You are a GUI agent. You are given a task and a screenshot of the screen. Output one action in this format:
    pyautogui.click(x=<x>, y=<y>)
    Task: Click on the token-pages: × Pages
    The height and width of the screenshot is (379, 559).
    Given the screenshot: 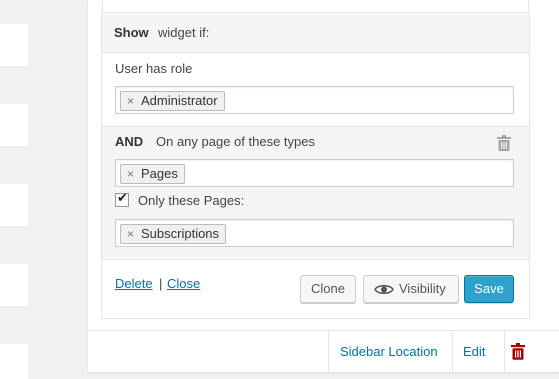 What is the action you would take?
    pyautogui.click(x=152, y=174)
    